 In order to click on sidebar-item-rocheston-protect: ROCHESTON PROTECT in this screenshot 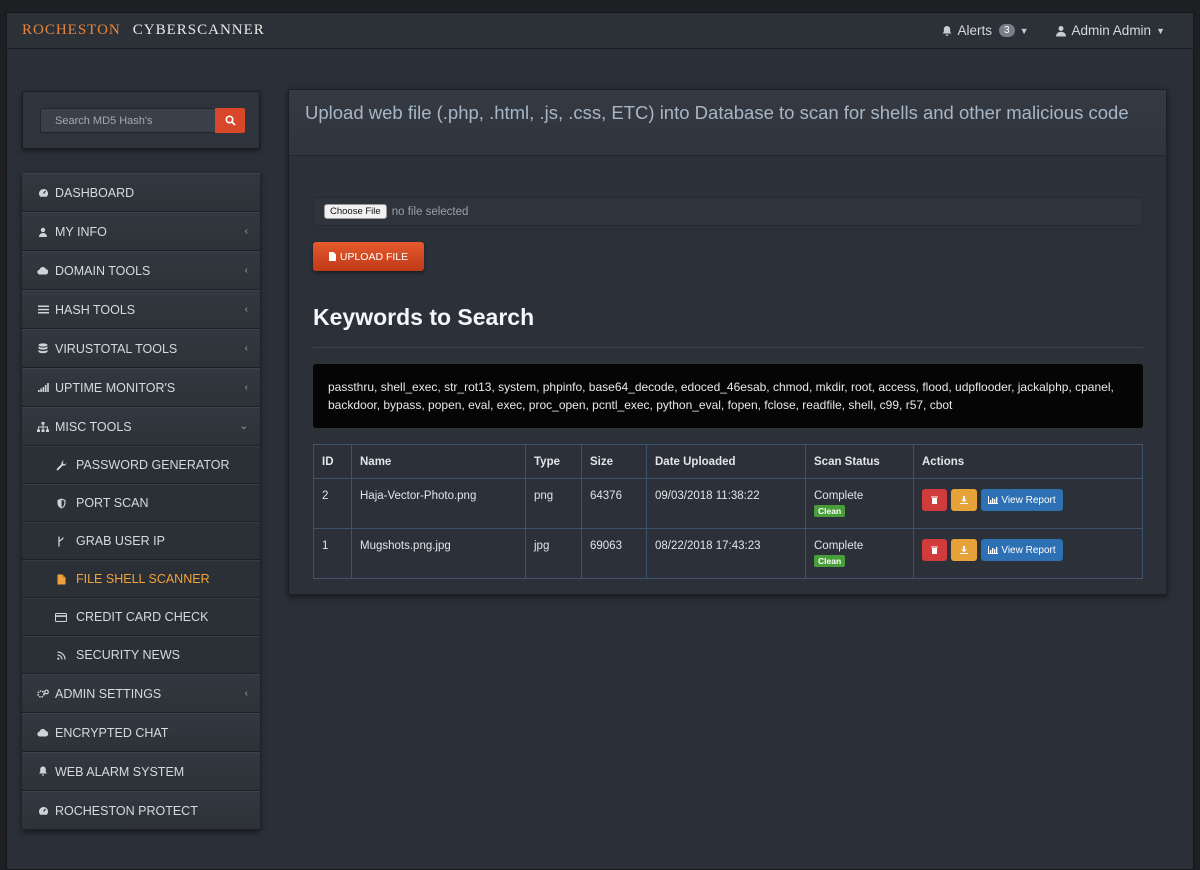, I will do `click(141, 810)`.